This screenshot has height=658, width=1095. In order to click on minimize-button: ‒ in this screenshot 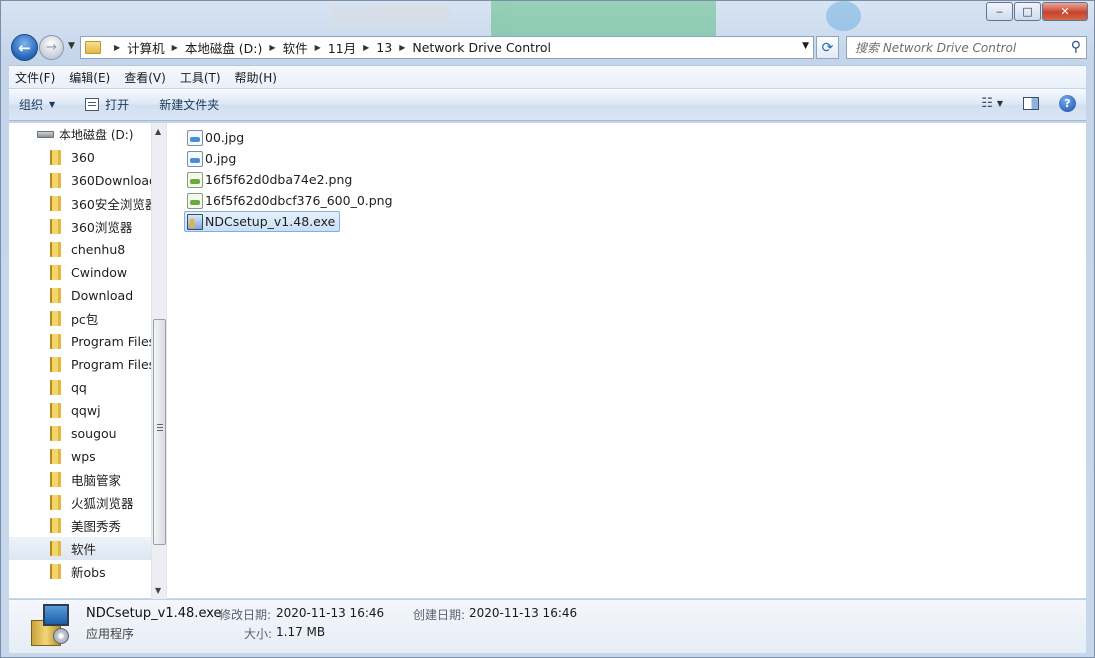, I will do `click(999, 11)`.